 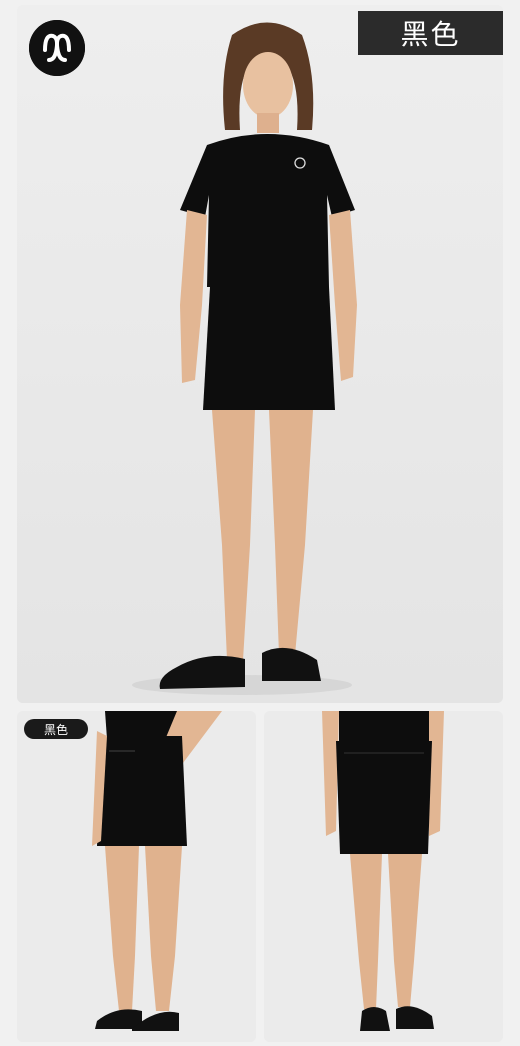 I want to click on color-label-tag-small: 黑色, so click(x=56, y=729).